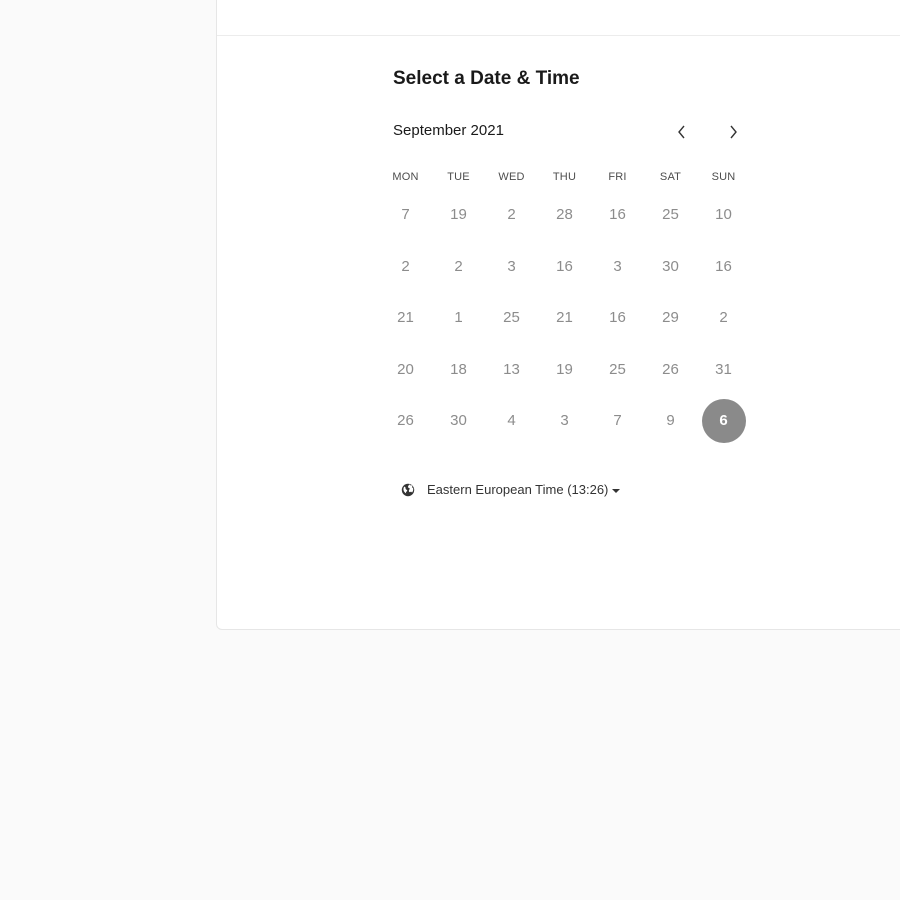  I want to click on globe-icon, so click(408, 489).